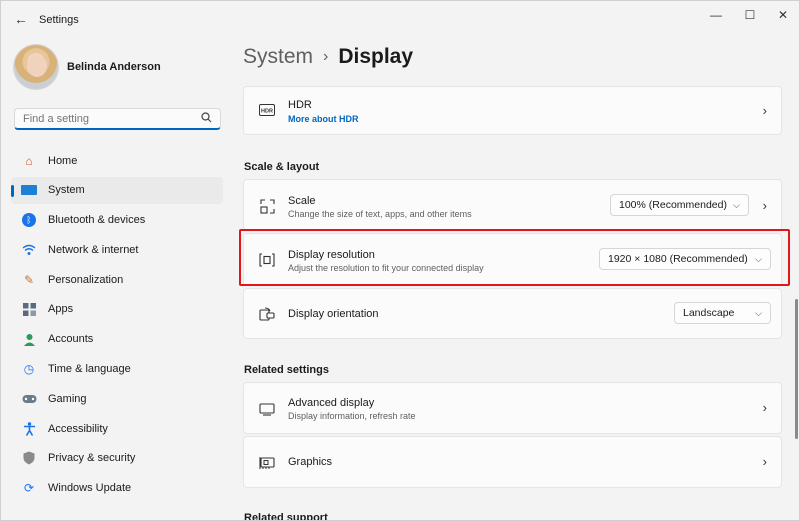 This screenshot has width=800, height=521. Describe the element at coordinates (90, 488) in the screenshot. I see `sidebar-item-label: Windows Update` at that location.